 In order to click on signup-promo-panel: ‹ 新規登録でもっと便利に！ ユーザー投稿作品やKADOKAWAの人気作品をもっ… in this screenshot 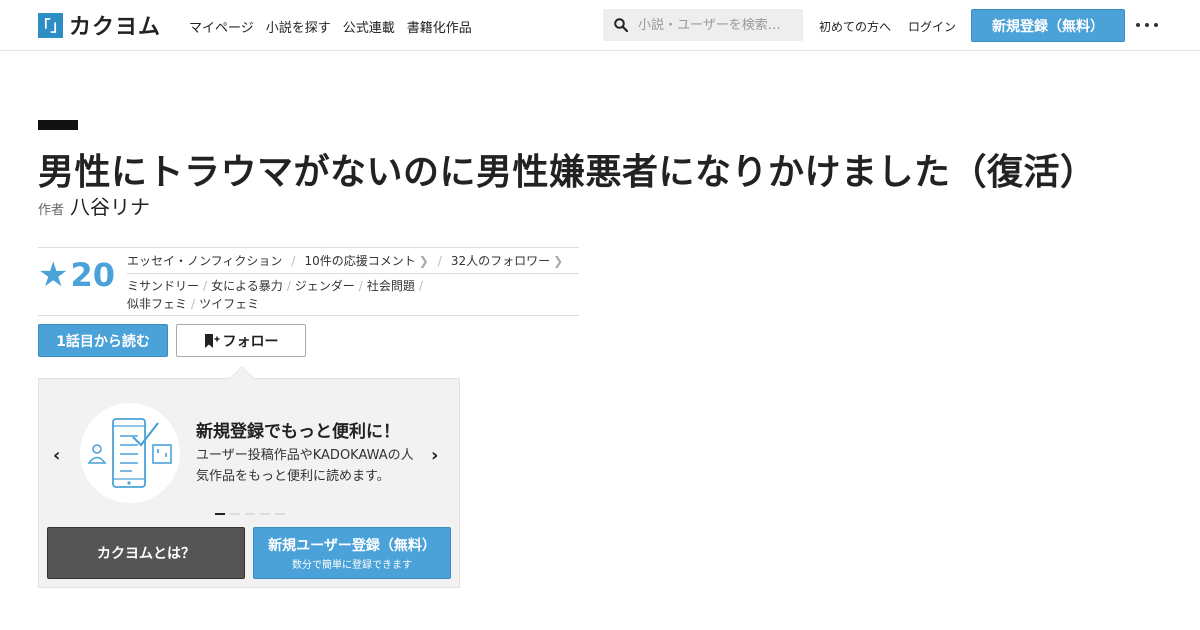, I will do `click(249, 477)`.